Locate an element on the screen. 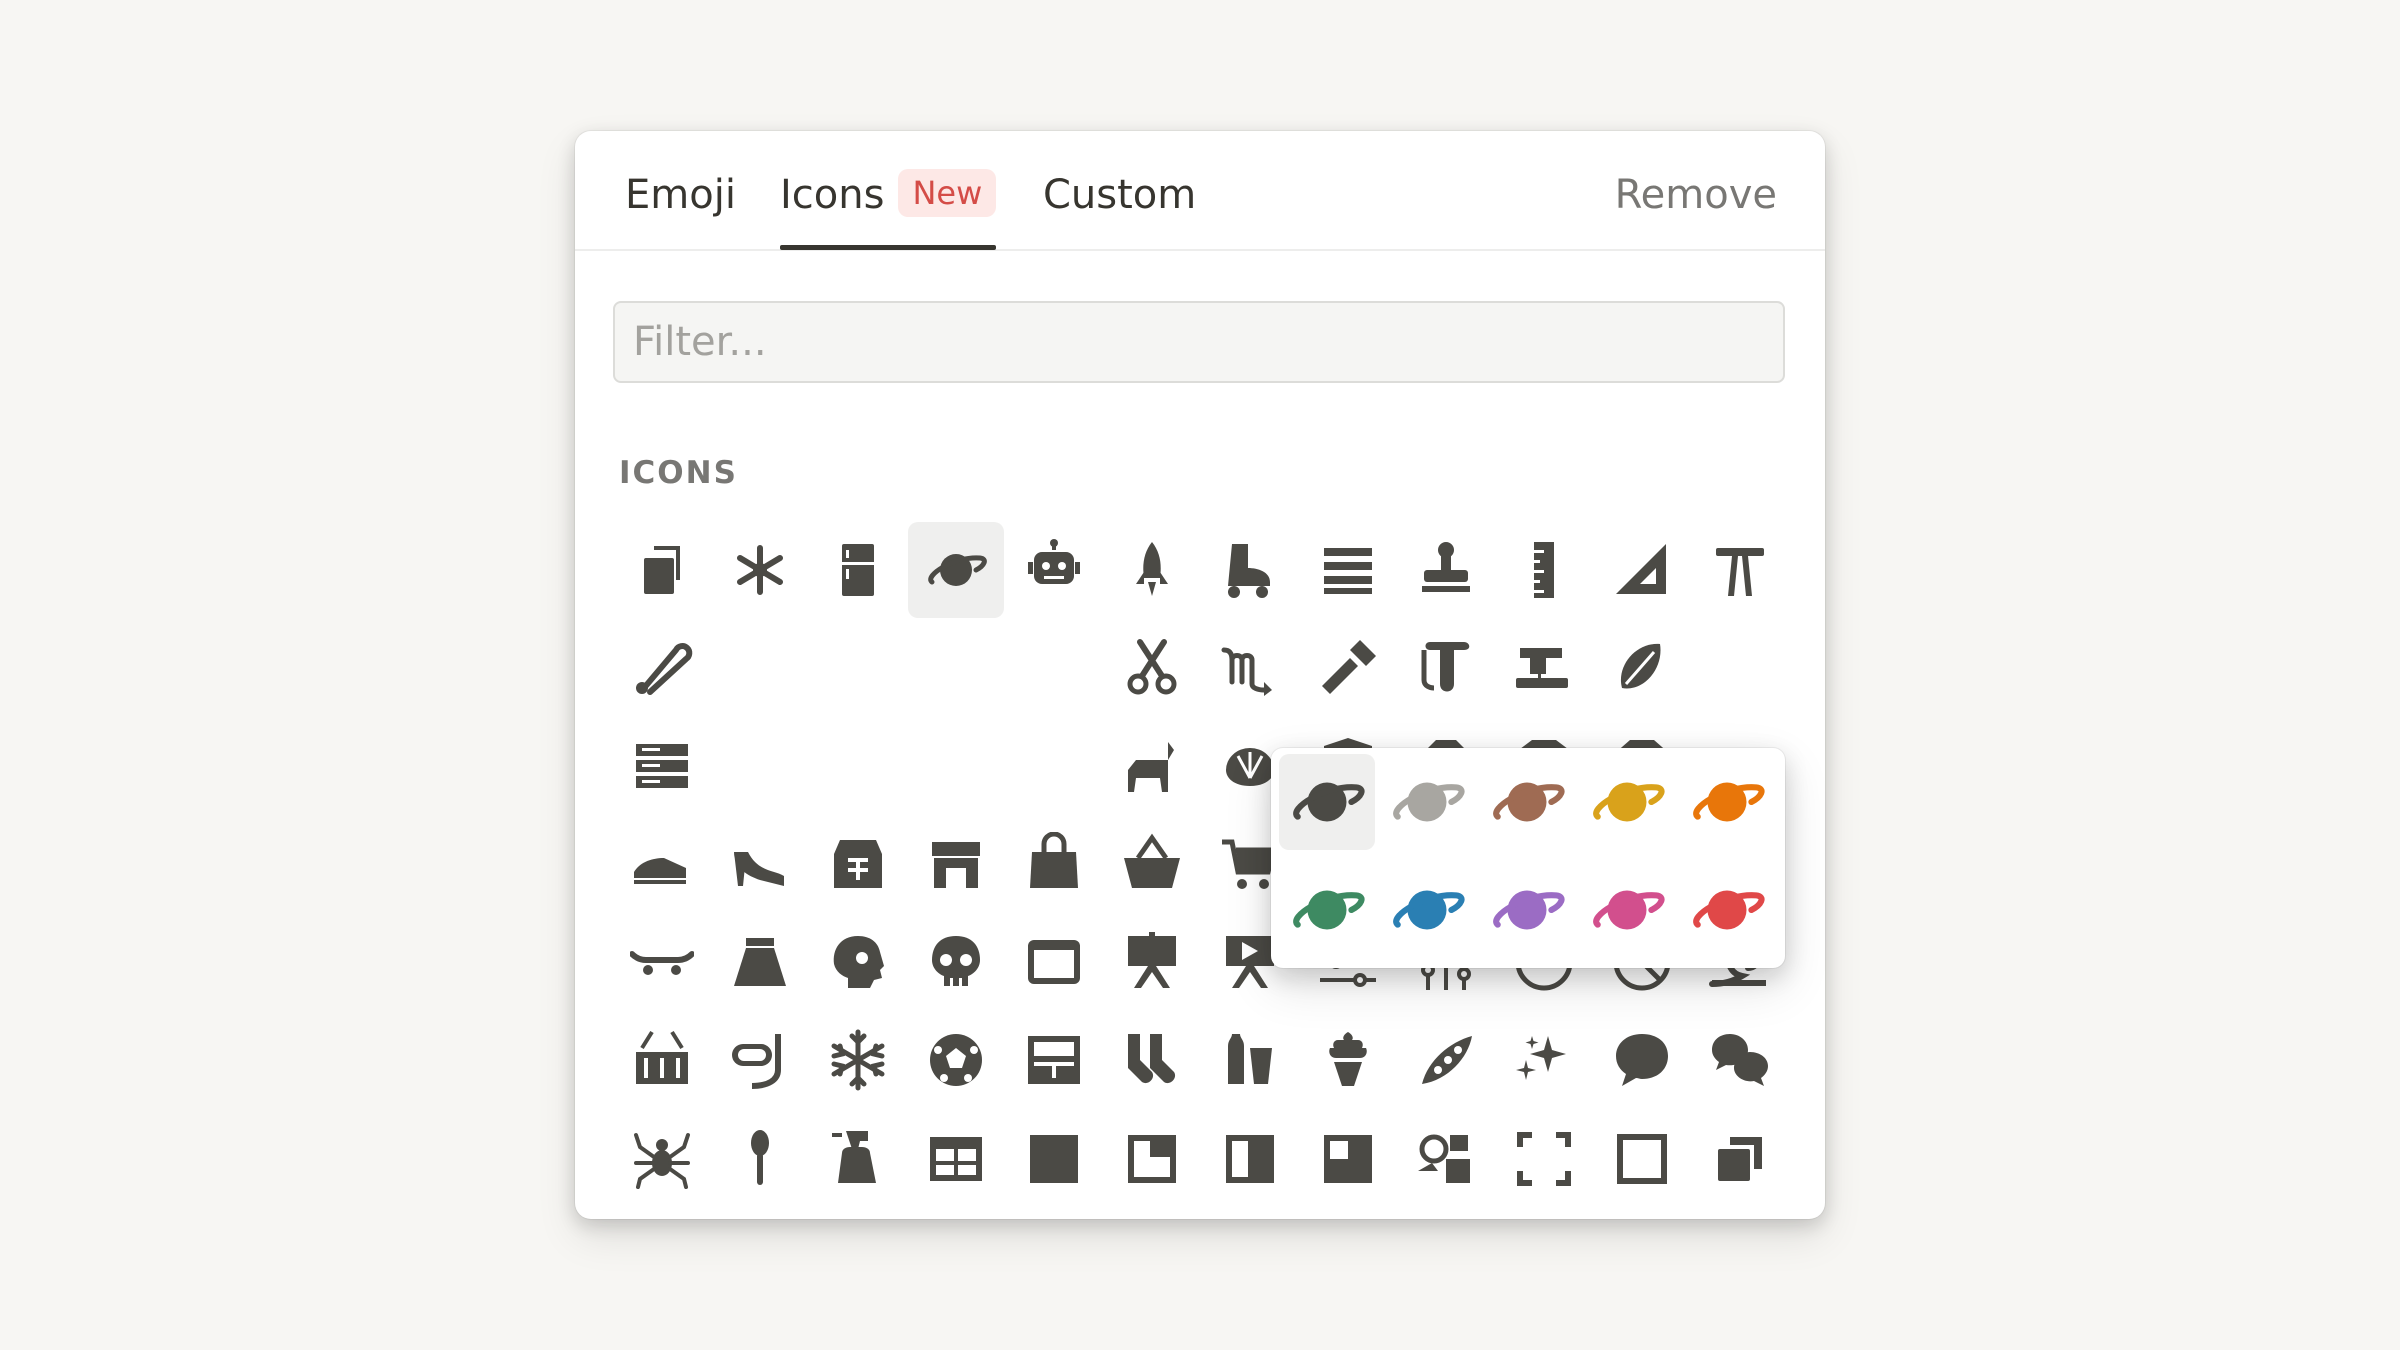  screwdriver-icon is located at coordinates (1348, 668).